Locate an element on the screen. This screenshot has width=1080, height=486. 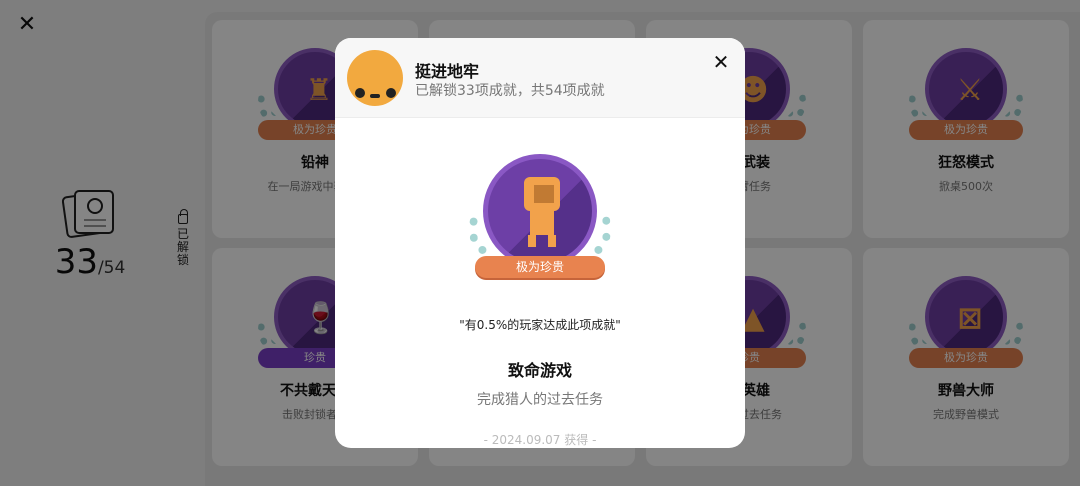
close-icon: ✕ is located at coordinates (721, 62).